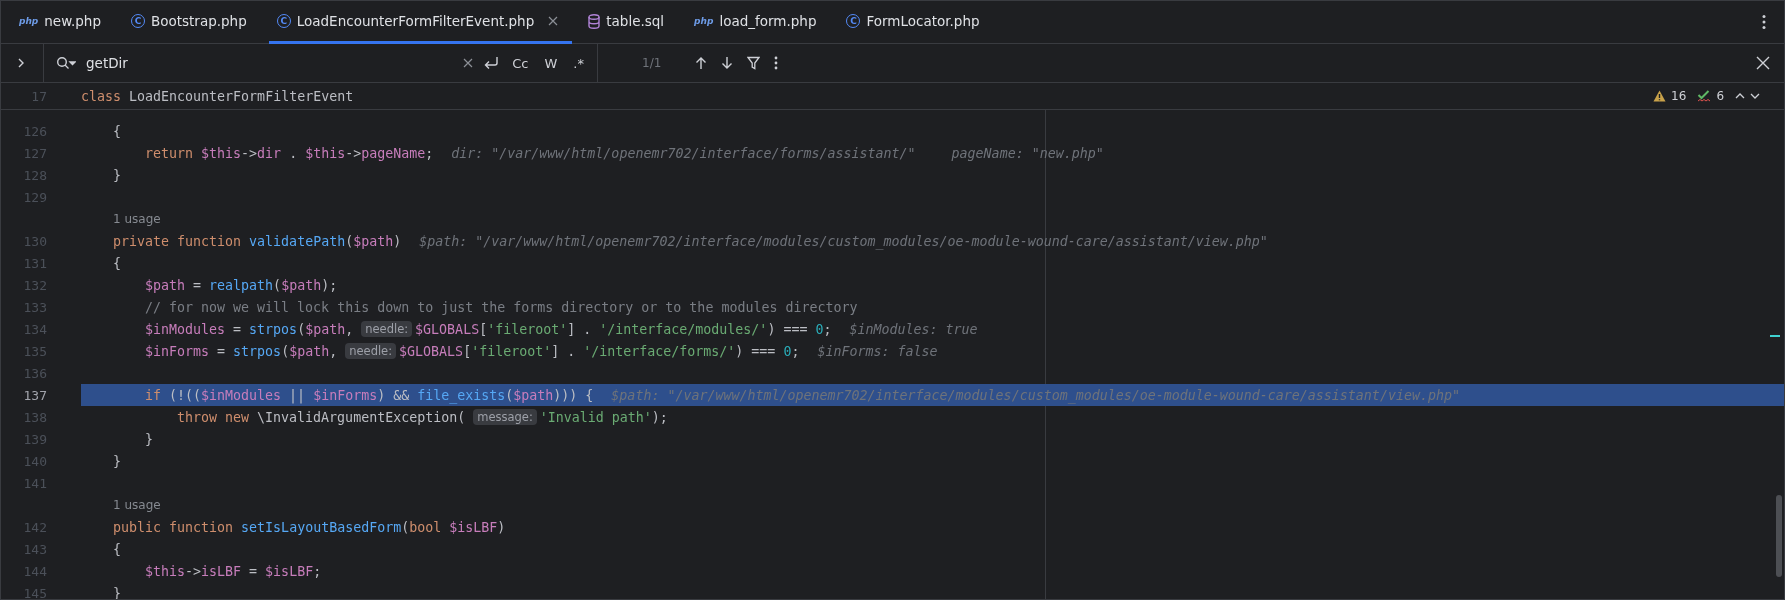 Image resolution: width=1785 pixels, height=600 pixels. I want to click on editor-tab: table.sql, so click(629, 22).